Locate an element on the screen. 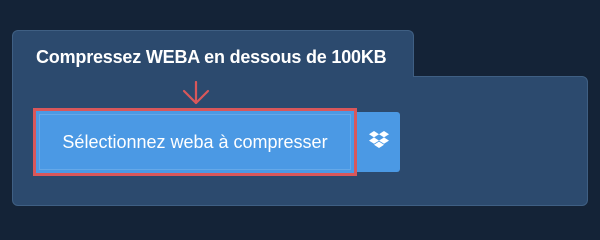 Image resolution: width=600 pixels, height=240 pixels. tab-title: Compressez WEBA en dessous de 100KB is located at coordinates (211, 57).